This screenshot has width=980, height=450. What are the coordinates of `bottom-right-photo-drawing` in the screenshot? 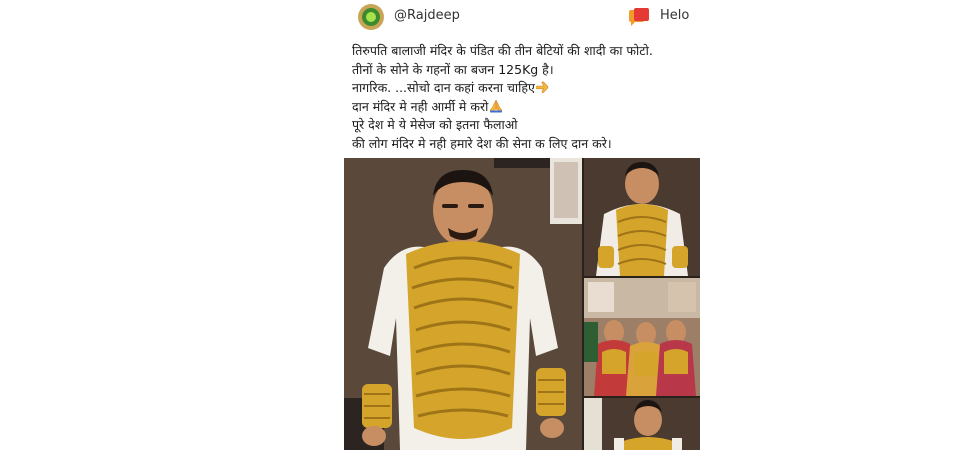 It's located at (642, 424).